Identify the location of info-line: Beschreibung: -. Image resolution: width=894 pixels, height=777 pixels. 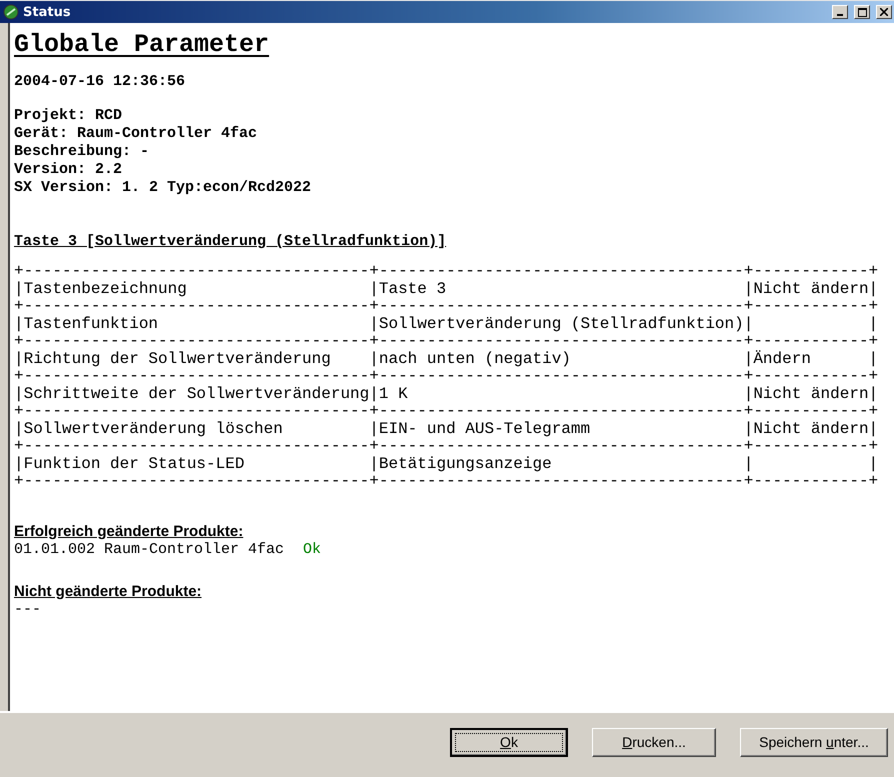
(82, 152).